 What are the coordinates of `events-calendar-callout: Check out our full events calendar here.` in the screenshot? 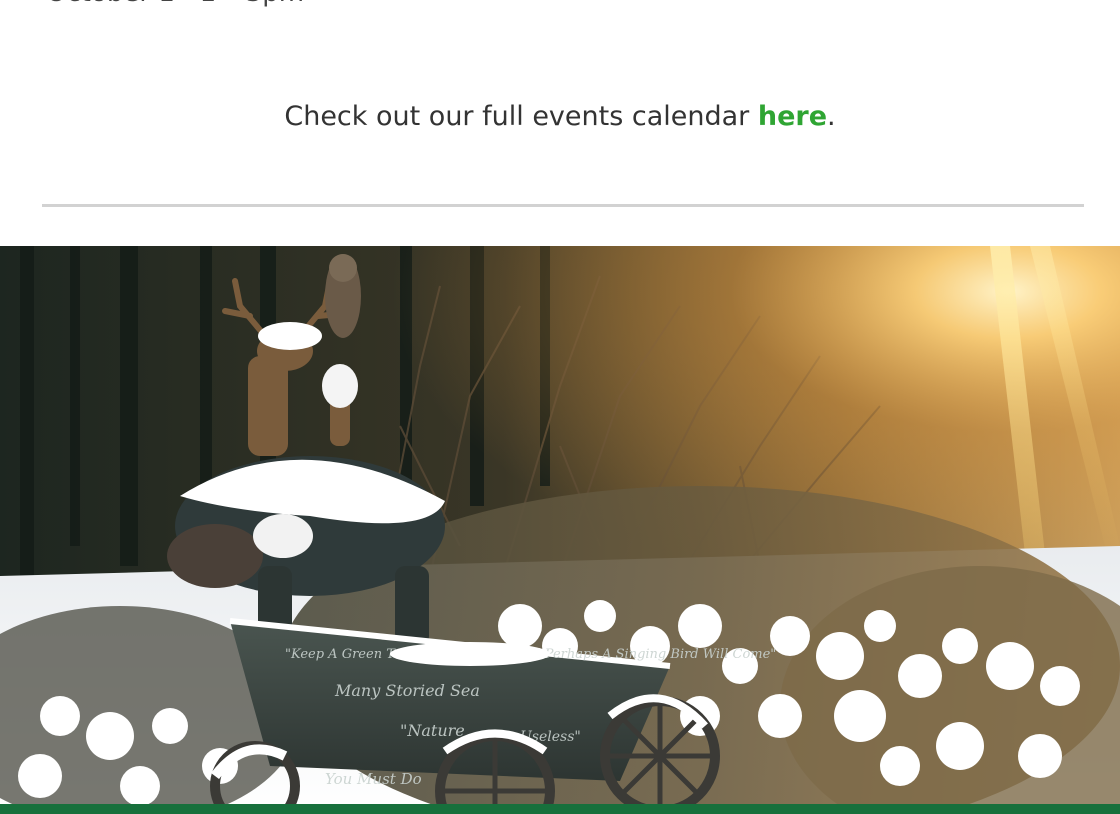 It's located at (560, 116).